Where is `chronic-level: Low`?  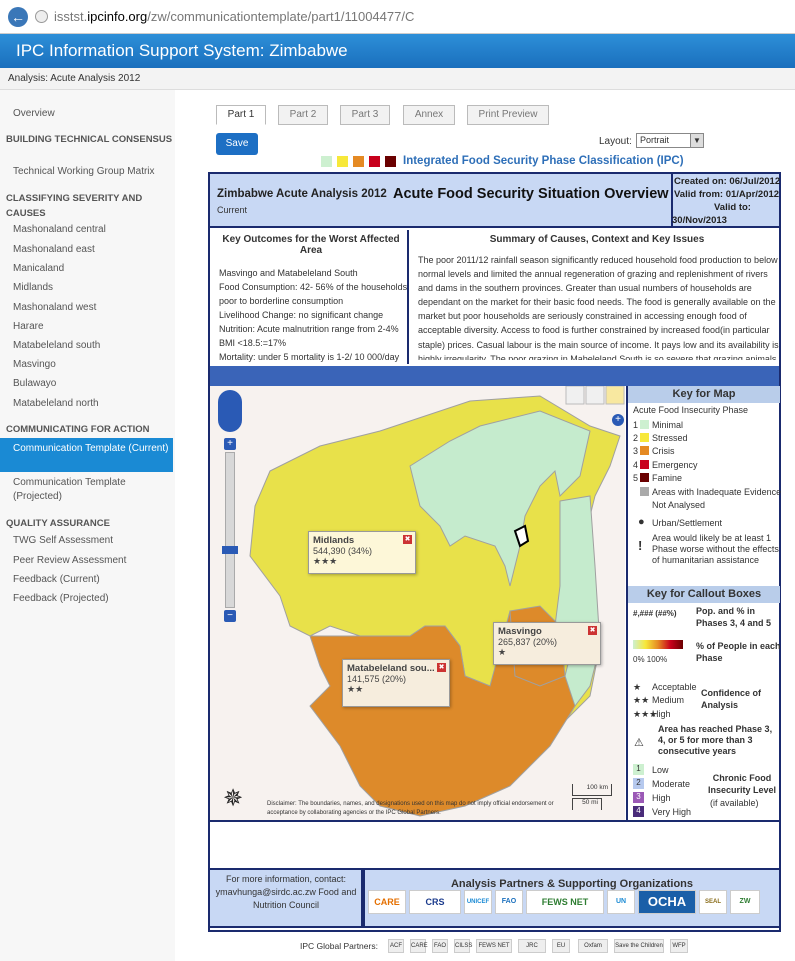
chronic-level: Low is located at coordinates (660, 770).